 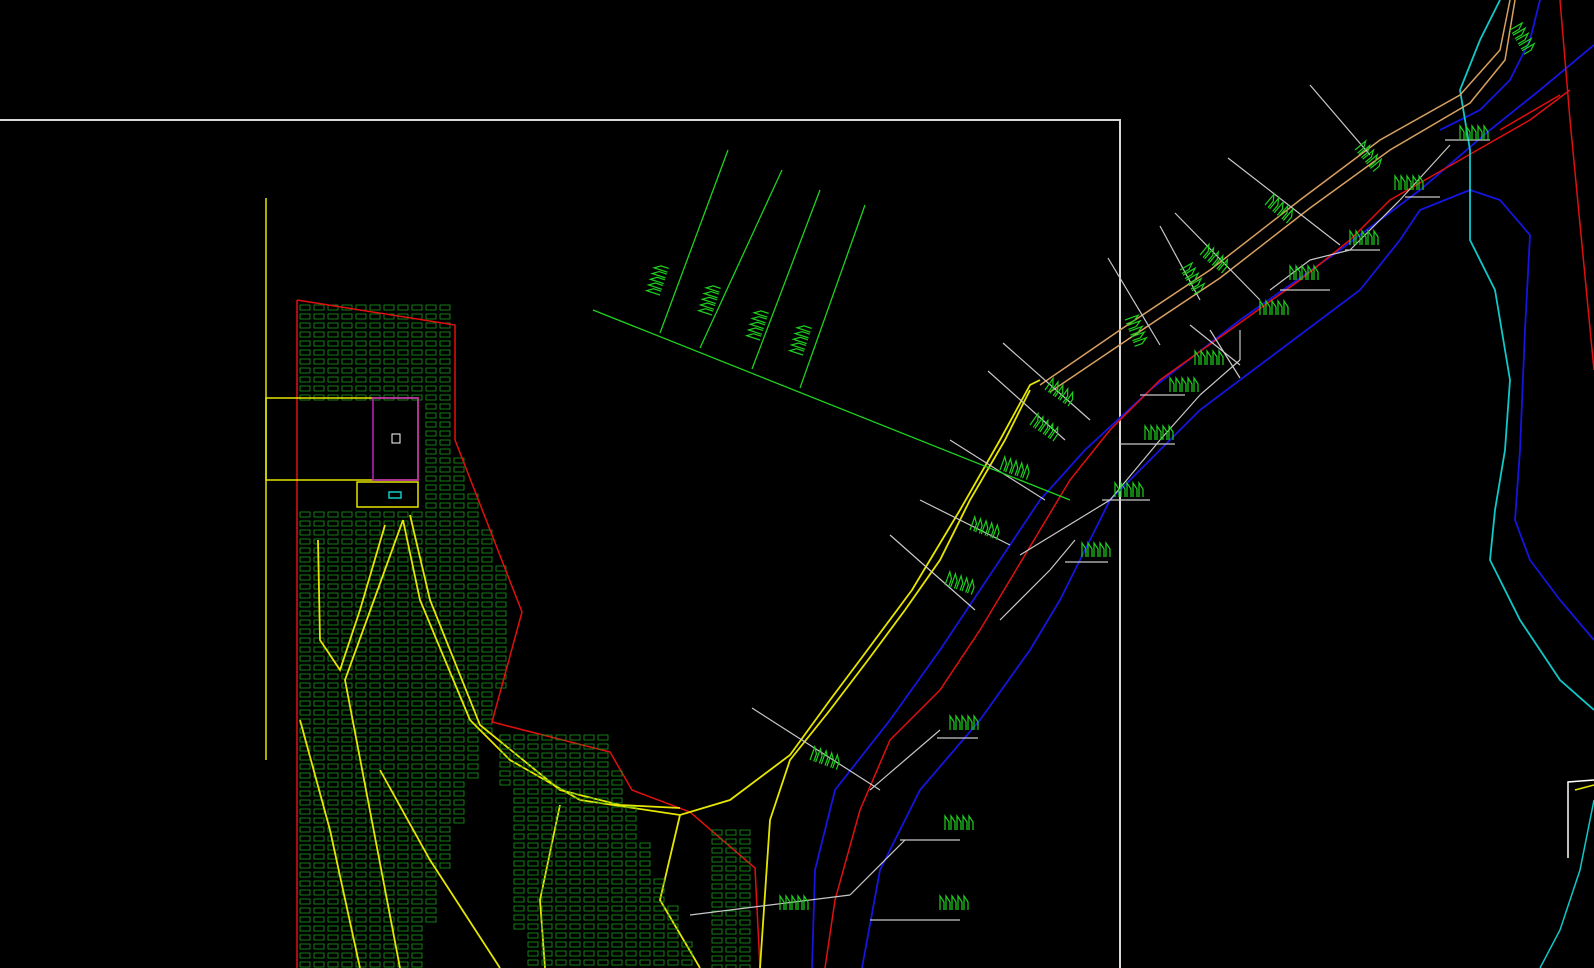 I want to click on block-box-yellow, so click(x=342, y=439).